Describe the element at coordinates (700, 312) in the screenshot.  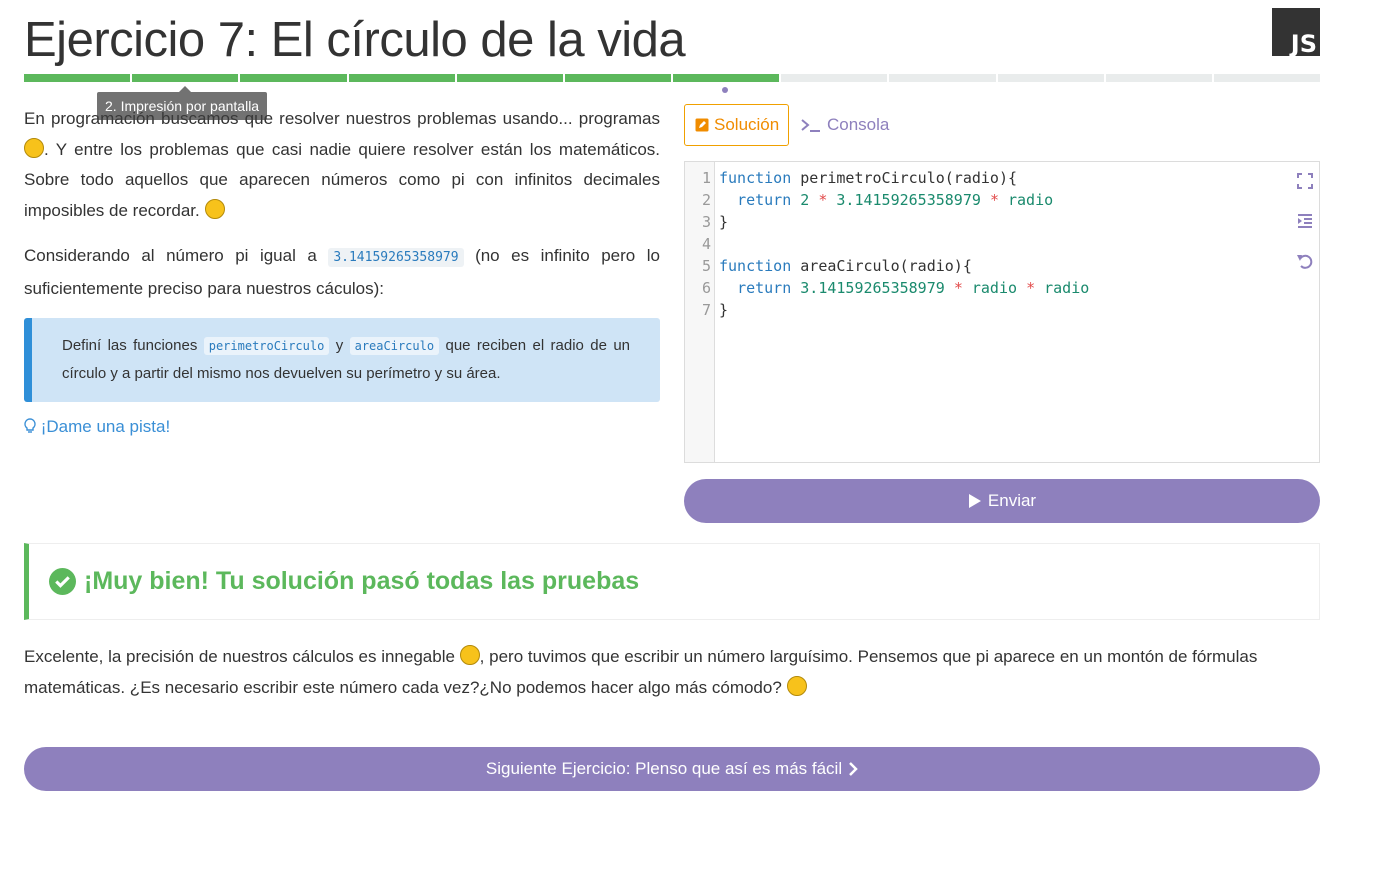
I see `line-number-gutter: 1 2 3 4 5 6 7` at that location.